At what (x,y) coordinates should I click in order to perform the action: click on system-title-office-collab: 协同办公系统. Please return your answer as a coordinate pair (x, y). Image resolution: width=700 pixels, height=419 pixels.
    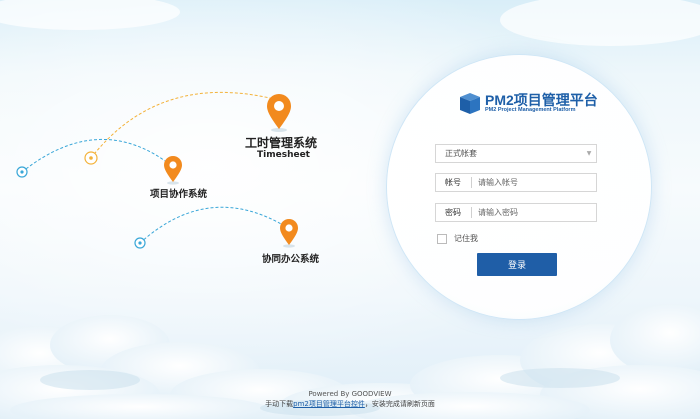
    Looking at the image, I should click on (291, 259).